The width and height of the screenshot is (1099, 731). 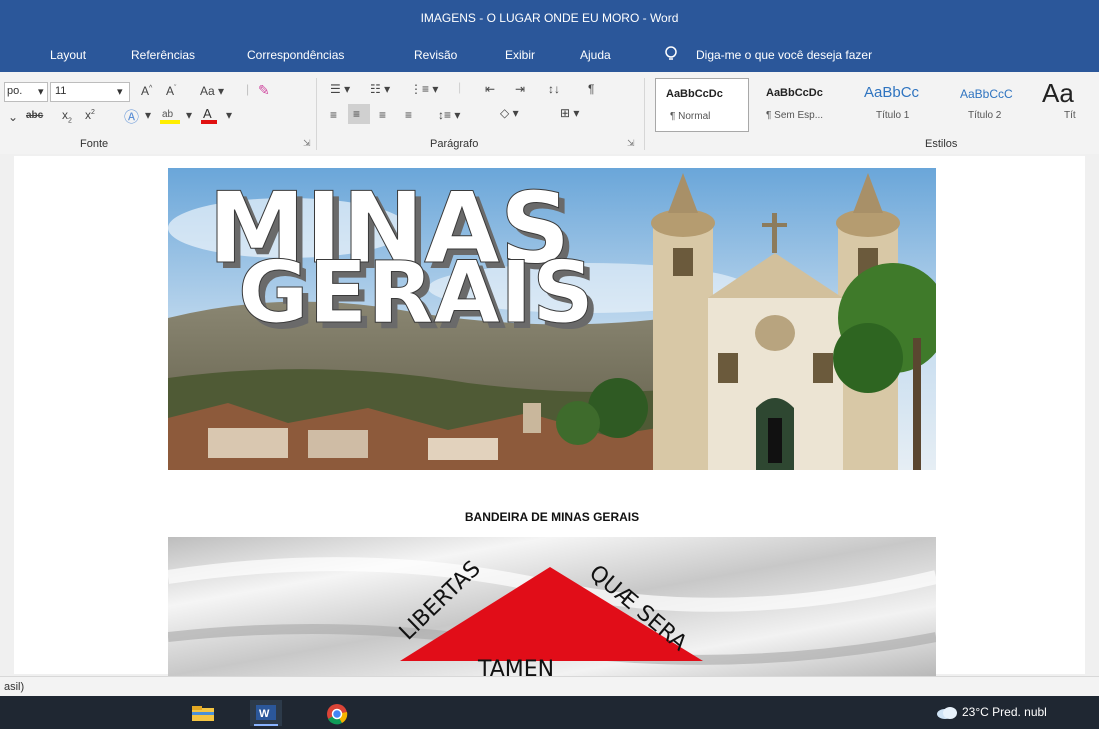 What do you see at coordinates (901, 104) in the screenshot?
I see `style-titulo-1: AaBbCc Título 1` at bounding box center [901, 104].